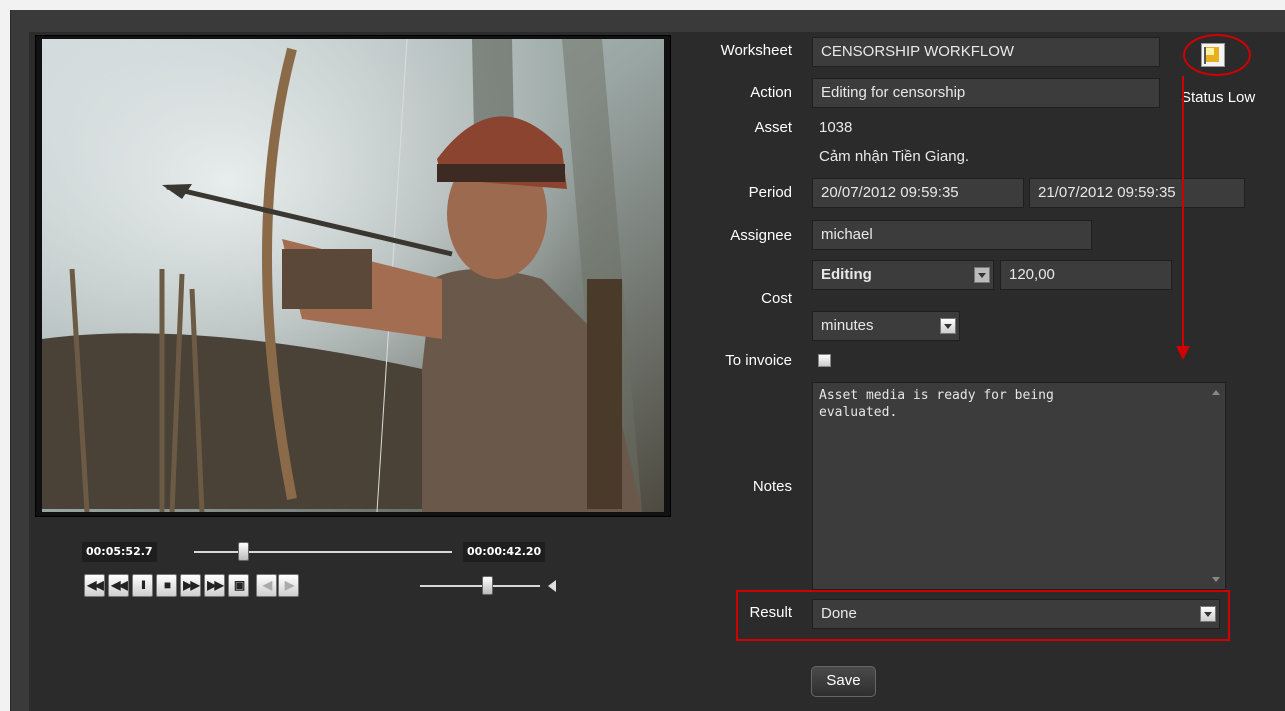 Image resolution: width=1285 pixels, height=711 pixels. What do you see at coordinates (1218, 97) in the screenshot?
I see `status-label: Status Low` at bounding box center [1218, 97].